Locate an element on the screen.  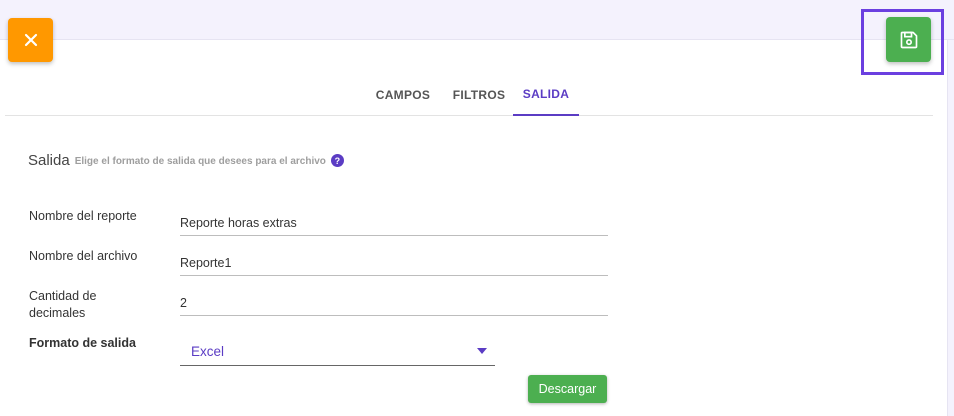
close-button is located at coordinates (30, 40).